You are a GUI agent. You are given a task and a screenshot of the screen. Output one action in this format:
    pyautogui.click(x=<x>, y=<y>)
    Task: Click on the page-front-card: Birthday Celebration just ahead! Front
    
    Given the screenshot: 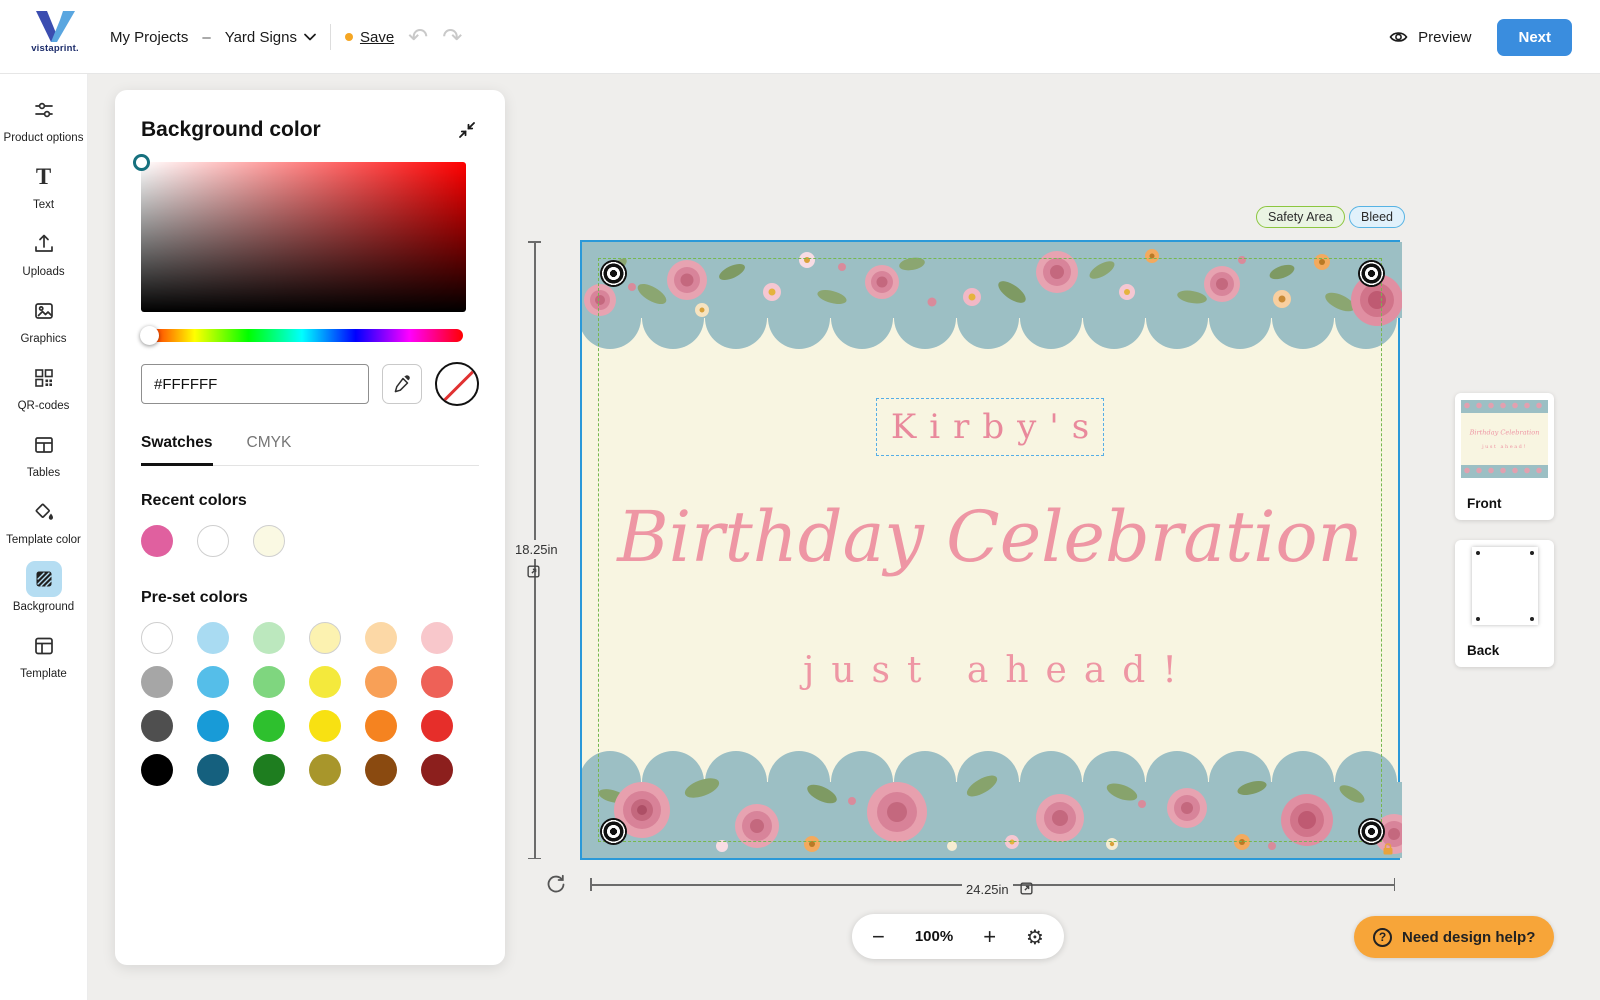 What is the action you would take?
    pyautogui.click(x=1504, y=456)
    